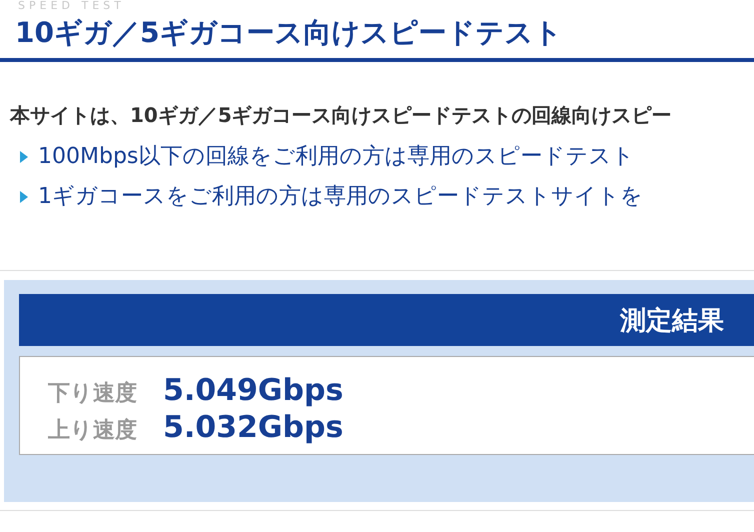 Image resolution: width=754 pixels, height=532 pixels. Describe the element at coordinates (336, 157) in the screenshot. I see `speedtest-link: 100Mbps以下の回線をご利用の方は専用のスピードテスト` at that location.